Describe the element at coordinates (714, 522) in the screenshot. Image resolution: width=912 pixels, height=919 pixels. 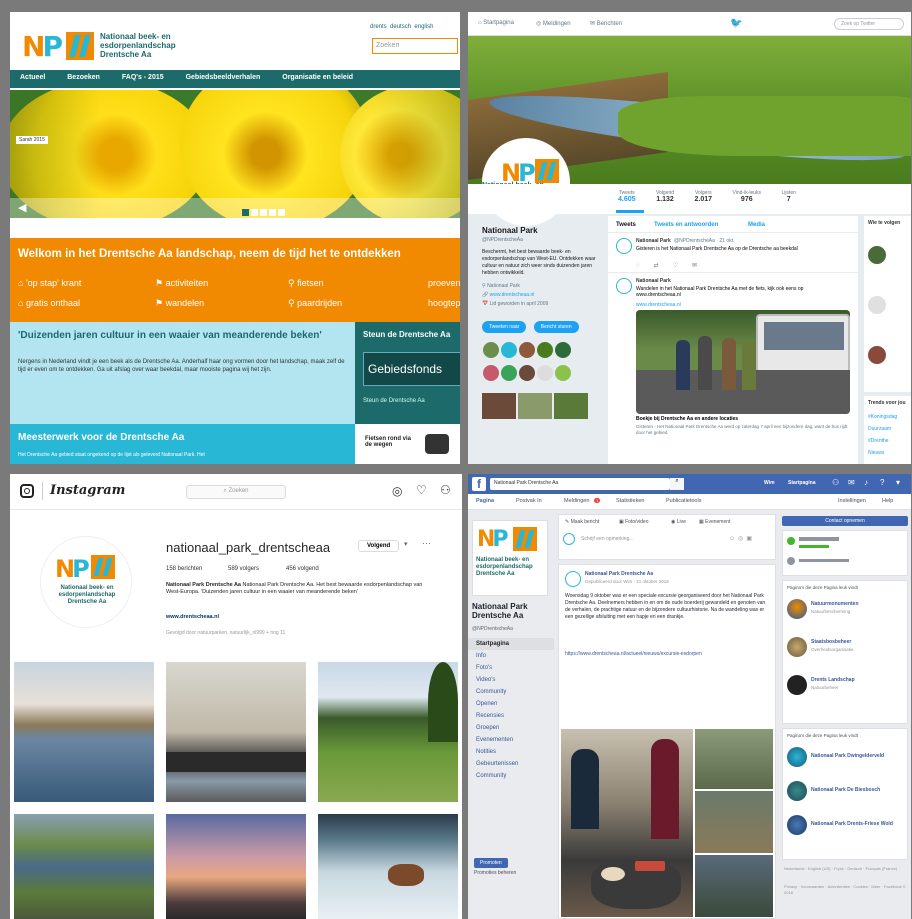
I see `fb-compose-event: ▦ Evenement` at that location.